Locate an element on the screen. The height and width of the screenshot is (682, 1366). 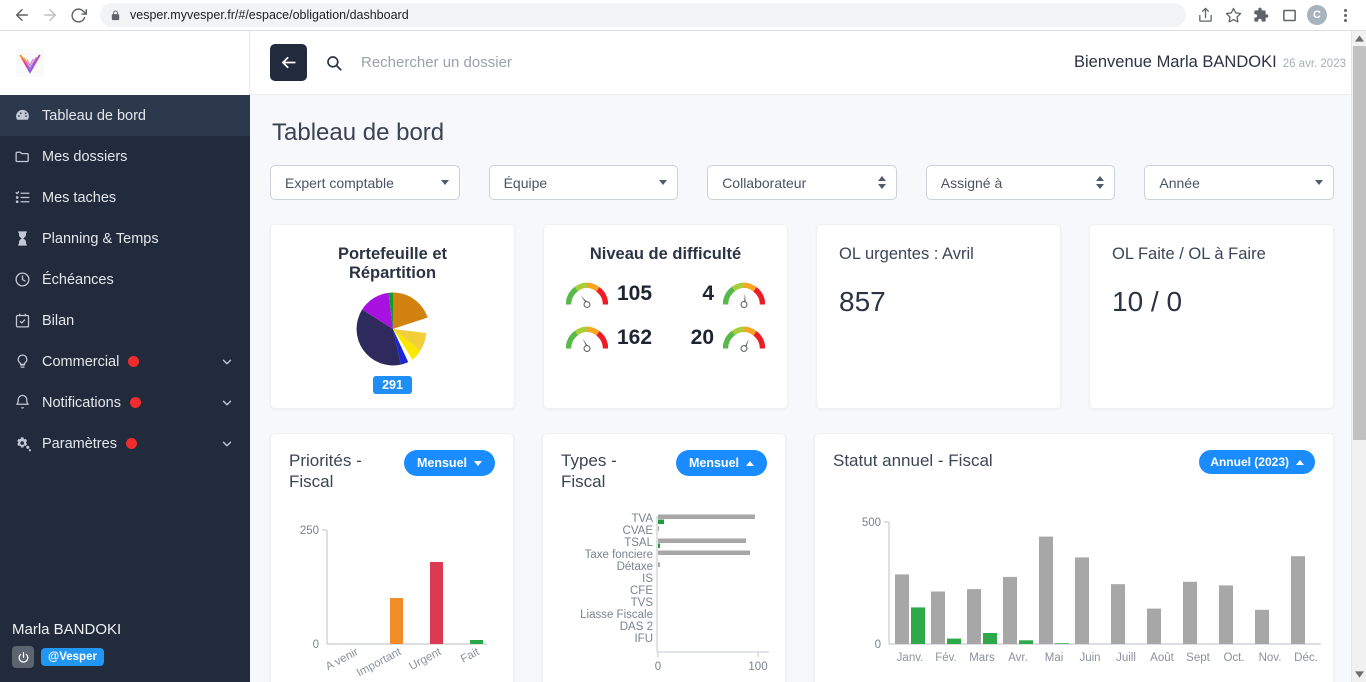
filter-collaborateur: Collaborateur is located at coordinates (802, 182).